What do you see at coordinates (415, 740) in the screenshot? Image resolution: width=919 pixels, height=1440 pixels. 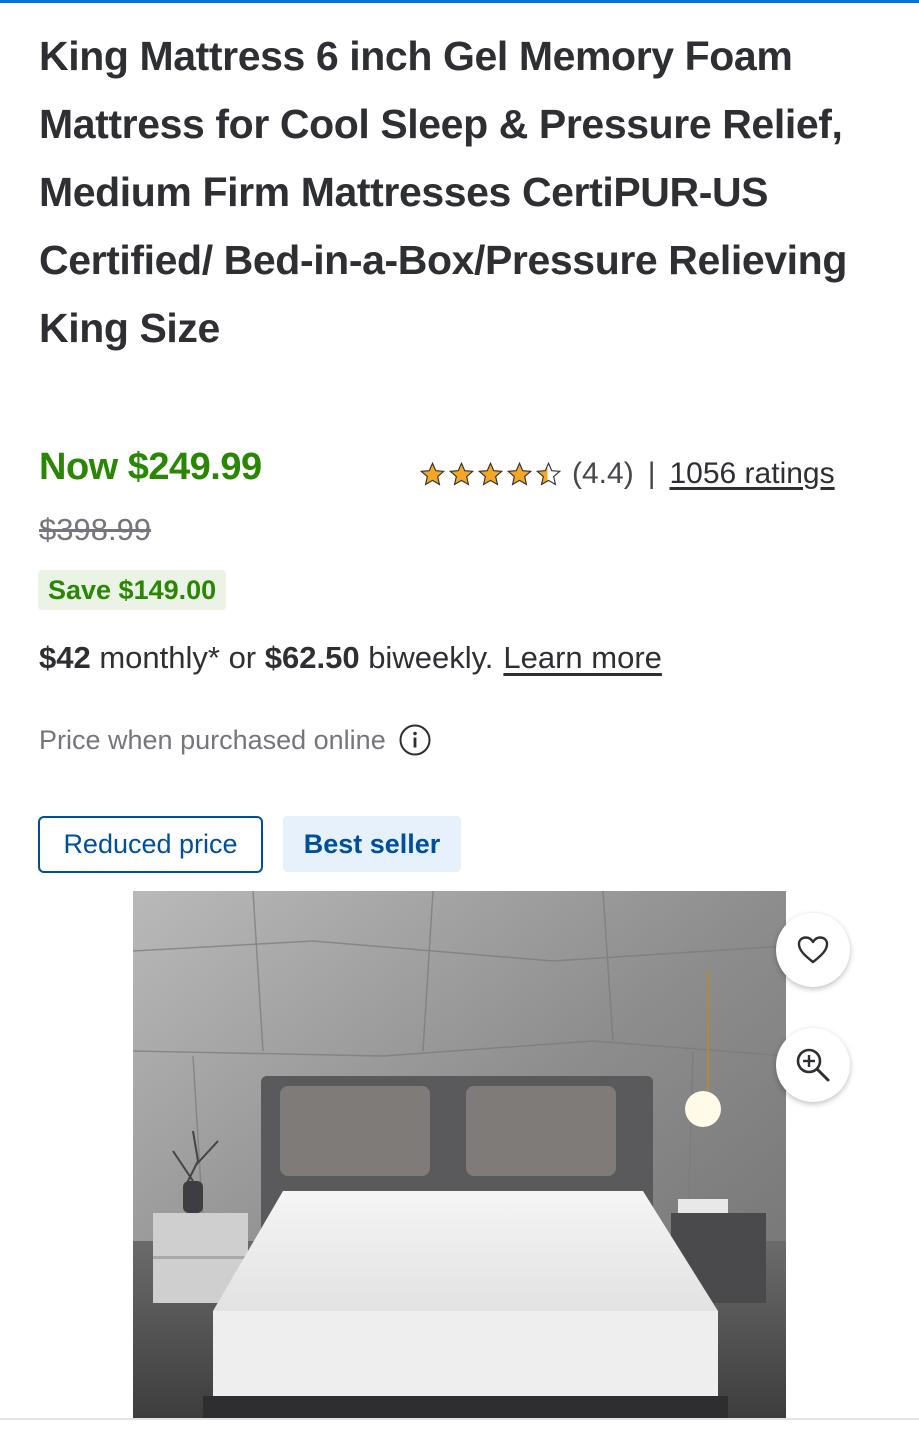 I see `info-icon` at bounding box center [415, 740].